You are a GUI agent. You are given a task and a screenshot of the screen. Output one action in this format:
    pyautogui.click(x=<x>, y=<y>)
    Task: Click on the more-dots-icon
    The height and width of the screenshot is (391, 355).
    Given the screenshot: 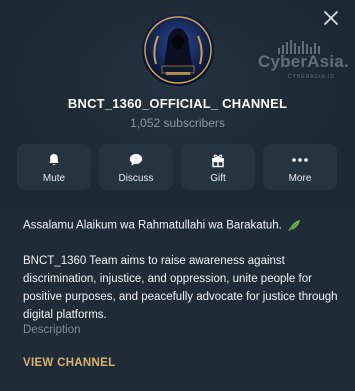 What is the action you would take?
    pyautogui.click(x=300, y=160)
    